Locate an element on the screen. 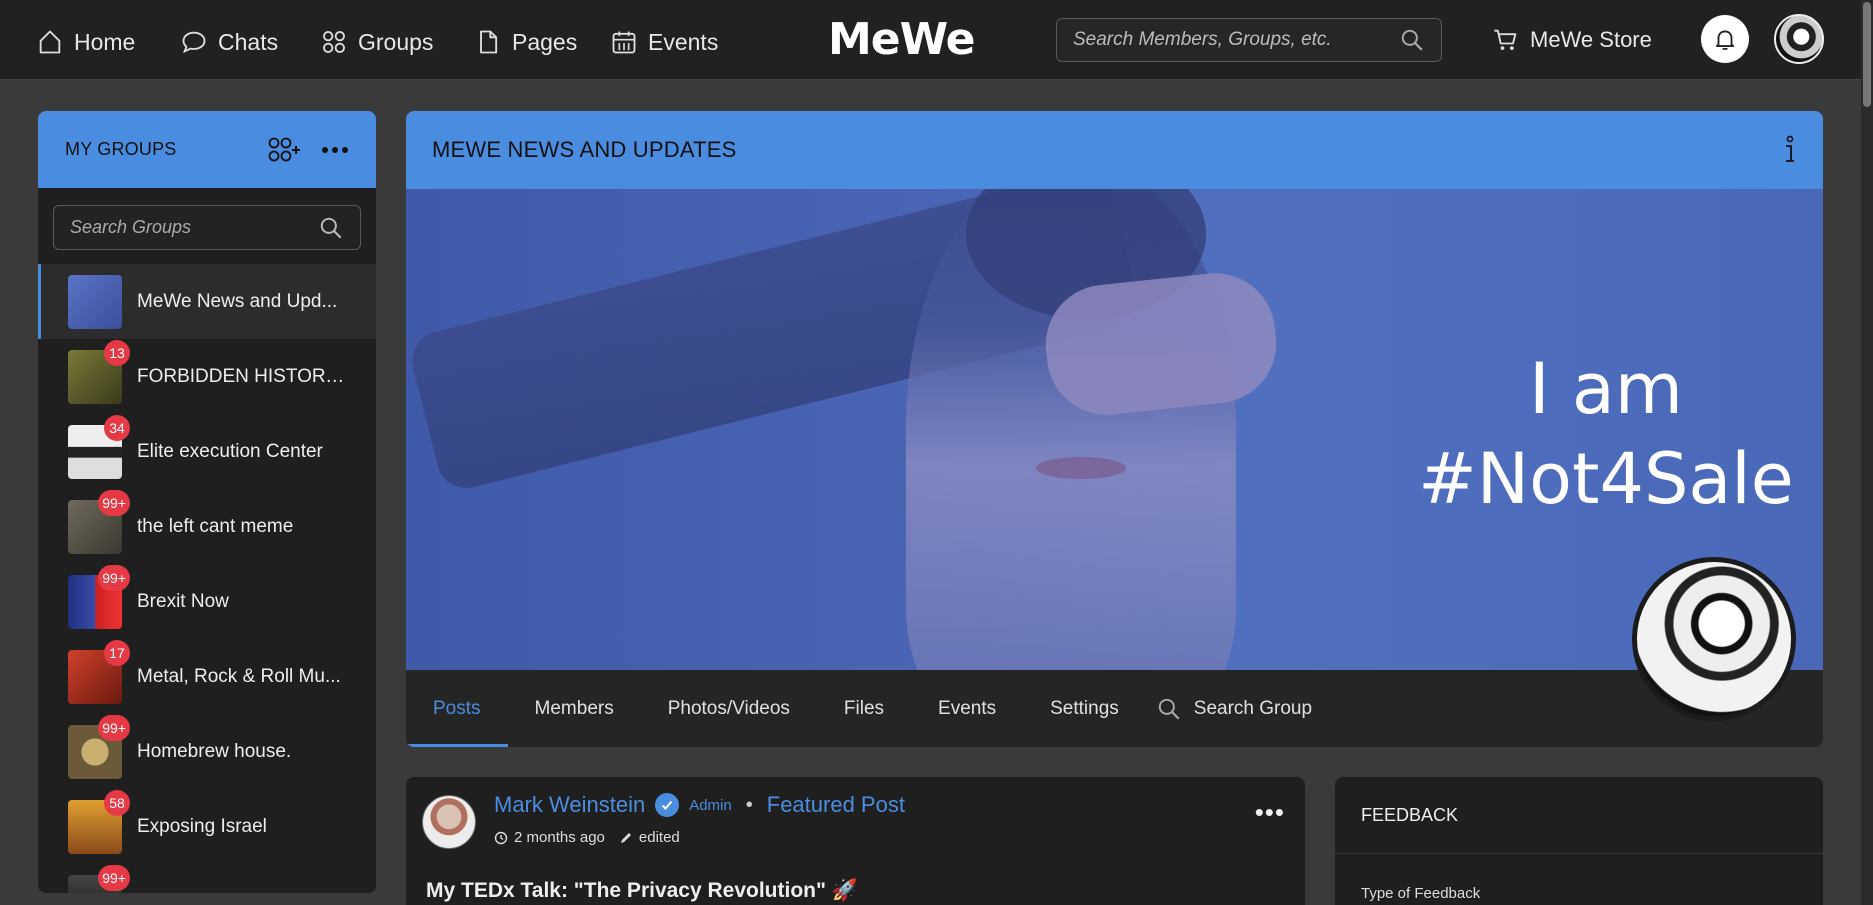 Image resolution: width=1873 pixels, height=905 pixels. group-name: Exposing Israel is located at coordinates (202, 826).